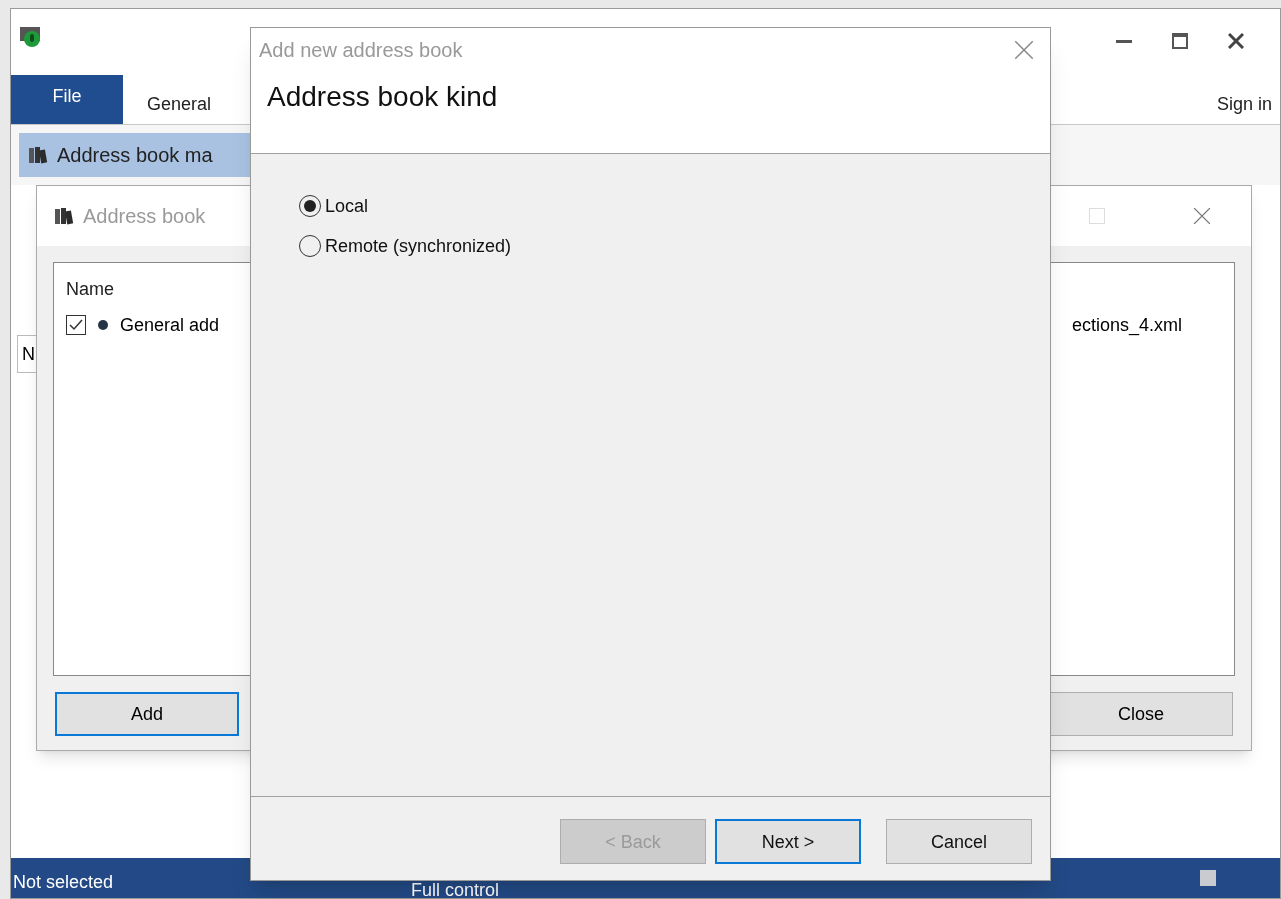 The width and height of the screenshot is (1281, 899). I want to click on wizard-button: Cancel, so click(959, 841).